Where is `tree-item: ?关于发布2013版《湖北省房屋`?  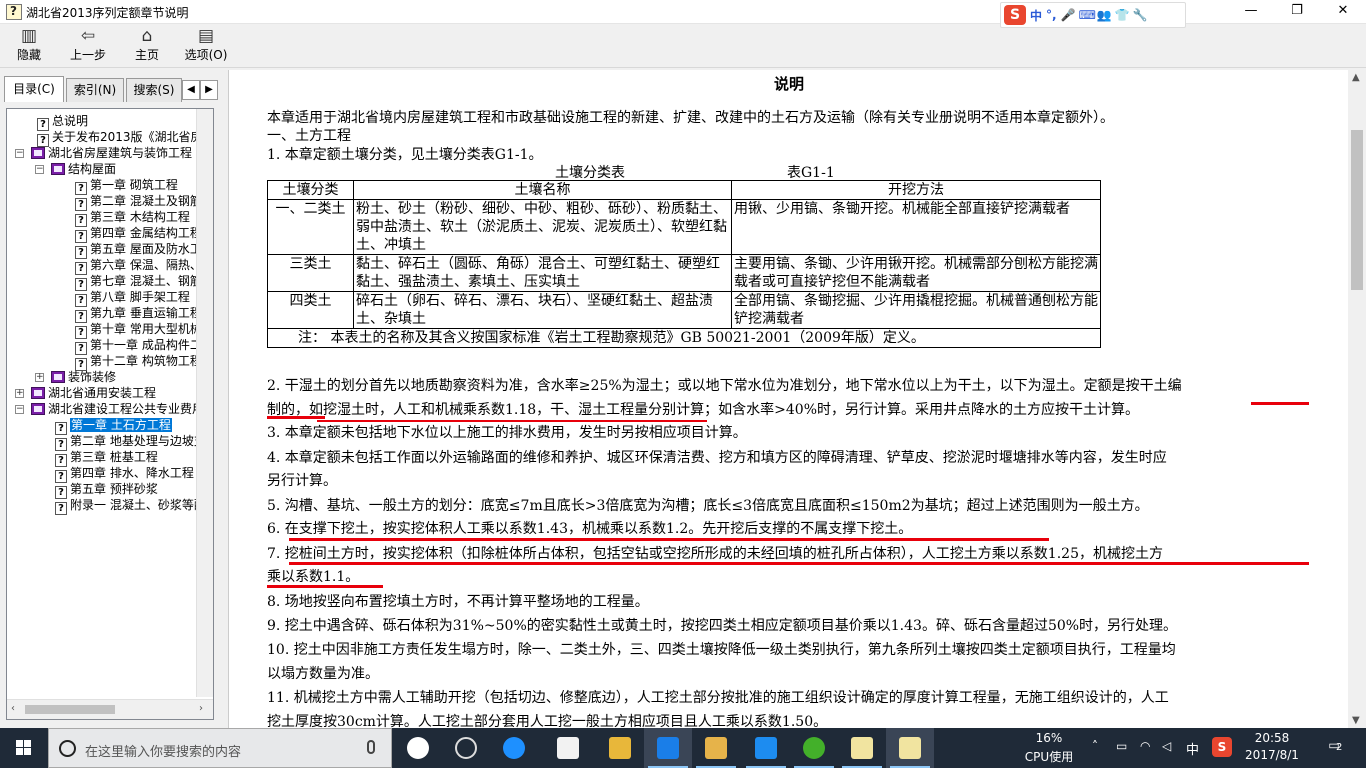
tree-item: ?关于发布2013版《湖北省房屋 is located at coordinates (117, 138).